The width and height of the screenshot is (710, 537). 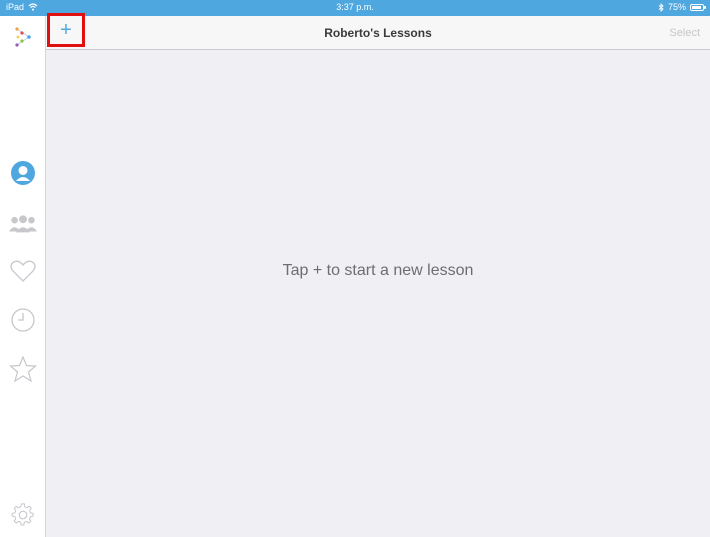 I want to click on sidebar-item-my-lessons, so click(x=23, y=173).